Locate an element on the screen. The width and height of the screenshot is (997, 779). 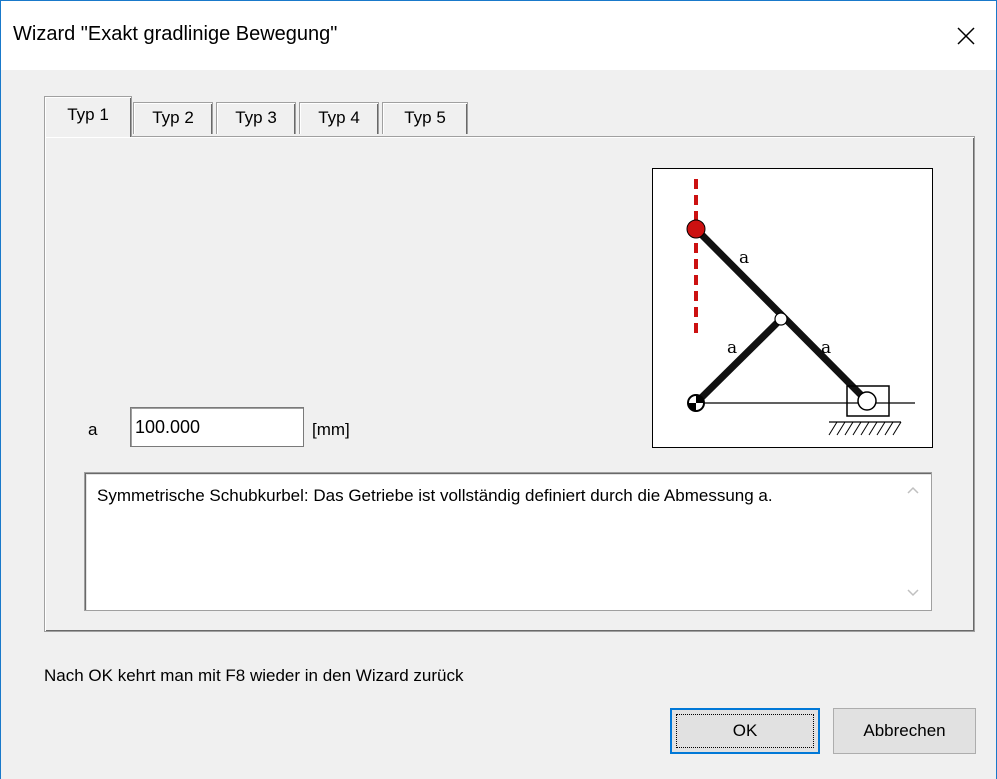
window-title: Wizard "Exakt gradlinige Bewegung" is located at coordinates (175, 34).